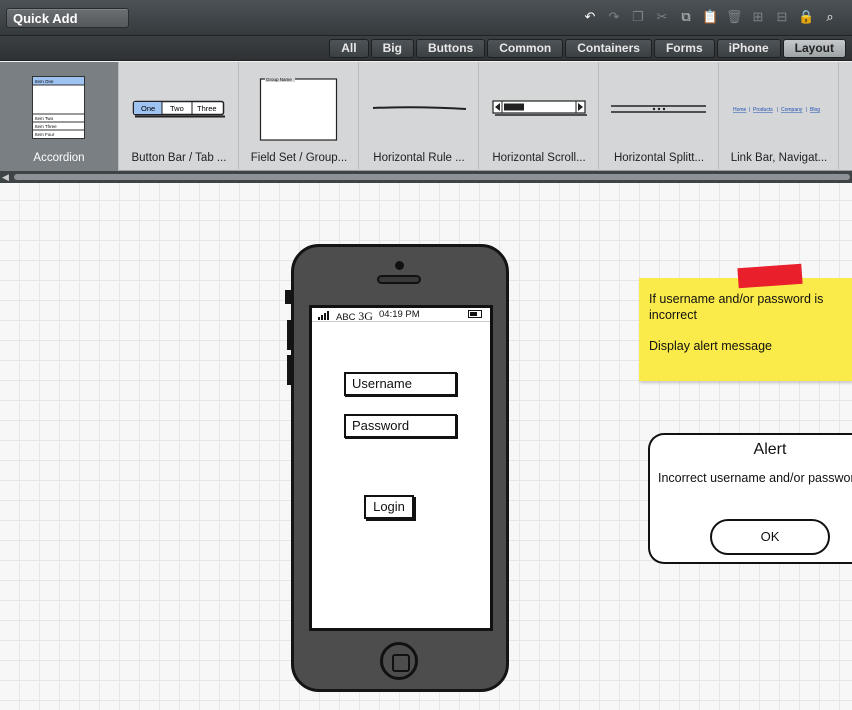 The height and width of the screenshot is (710, 852). Describe the element at coordinates (686, 17) in the screenshot. I see `duplicate-icon: ⧉` at that location.